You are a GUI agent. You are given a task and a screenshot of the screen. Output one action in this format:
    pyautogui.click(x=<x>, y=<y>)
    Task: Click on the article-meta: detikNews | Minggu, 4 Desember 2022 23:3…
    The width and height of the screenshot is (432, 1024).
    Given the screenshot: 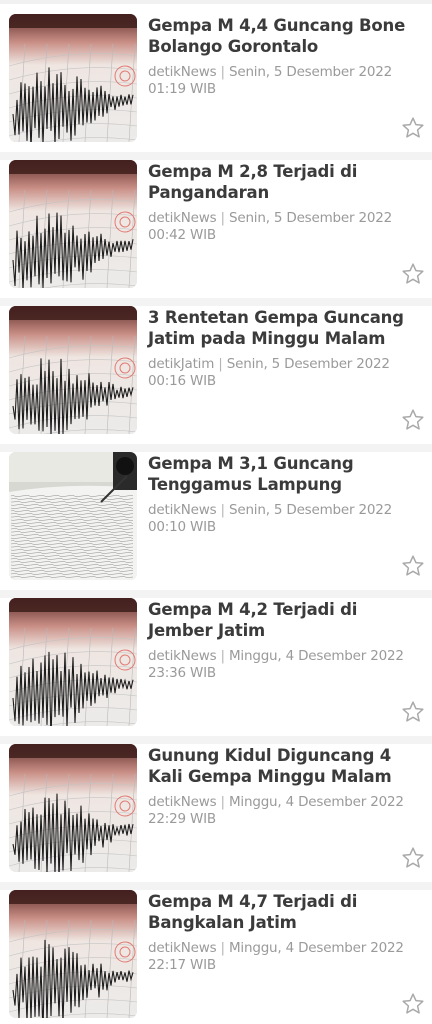 What is the action you would take?
    pyautogui.click(x=279, y=665)
    